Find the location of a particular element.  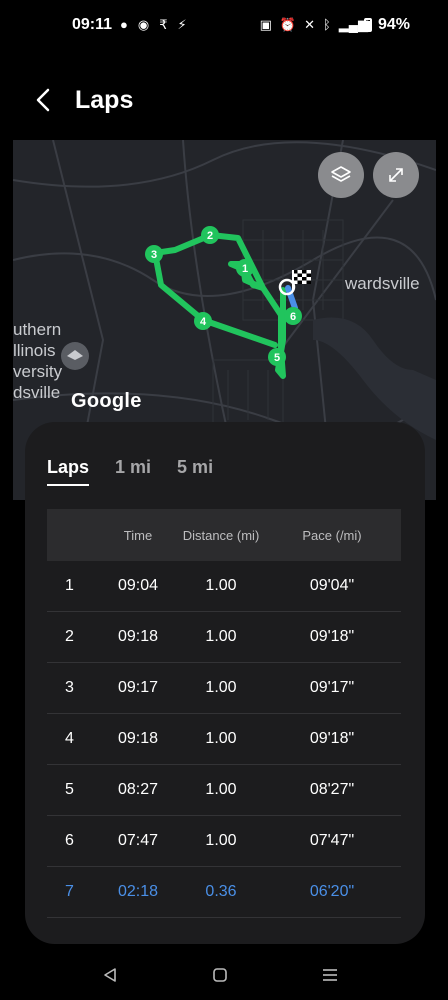

map-expand-button is located at coordinates (396, 175).